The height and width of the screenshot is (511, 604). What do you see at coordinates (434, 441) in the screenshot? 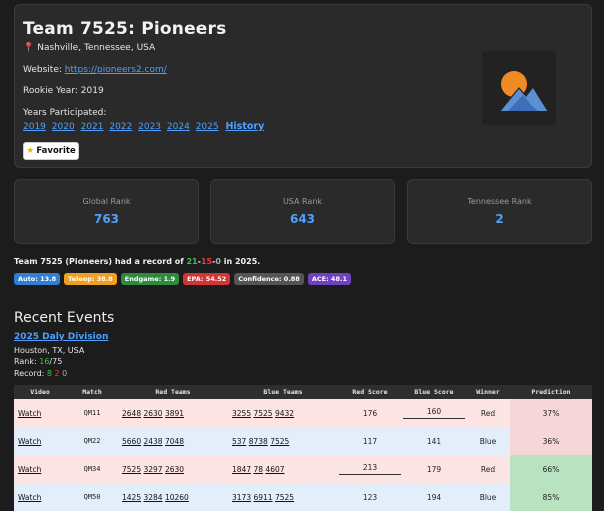
I see `blue-score: 141` at bounding box center [434, 441].